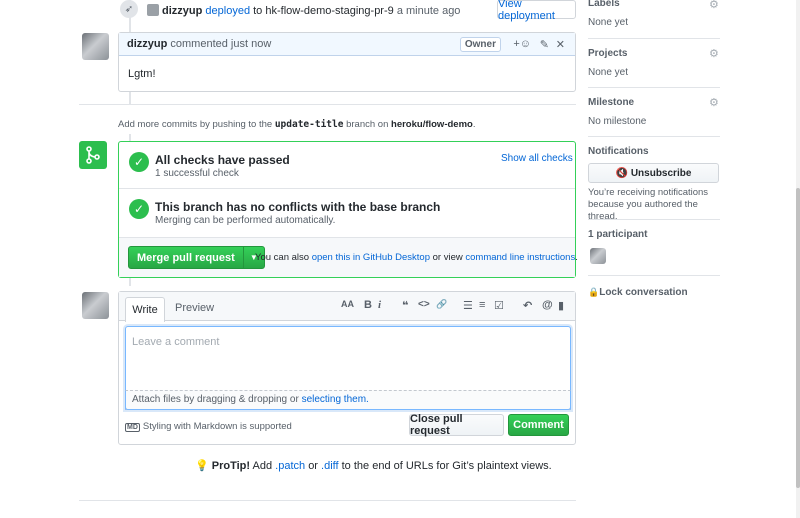 The width and height of the screenshot is (800, 518). Describe the element at coordinates (544, 44) in the screenshot. I see `edit-pencil-icon: ✎` at that location.